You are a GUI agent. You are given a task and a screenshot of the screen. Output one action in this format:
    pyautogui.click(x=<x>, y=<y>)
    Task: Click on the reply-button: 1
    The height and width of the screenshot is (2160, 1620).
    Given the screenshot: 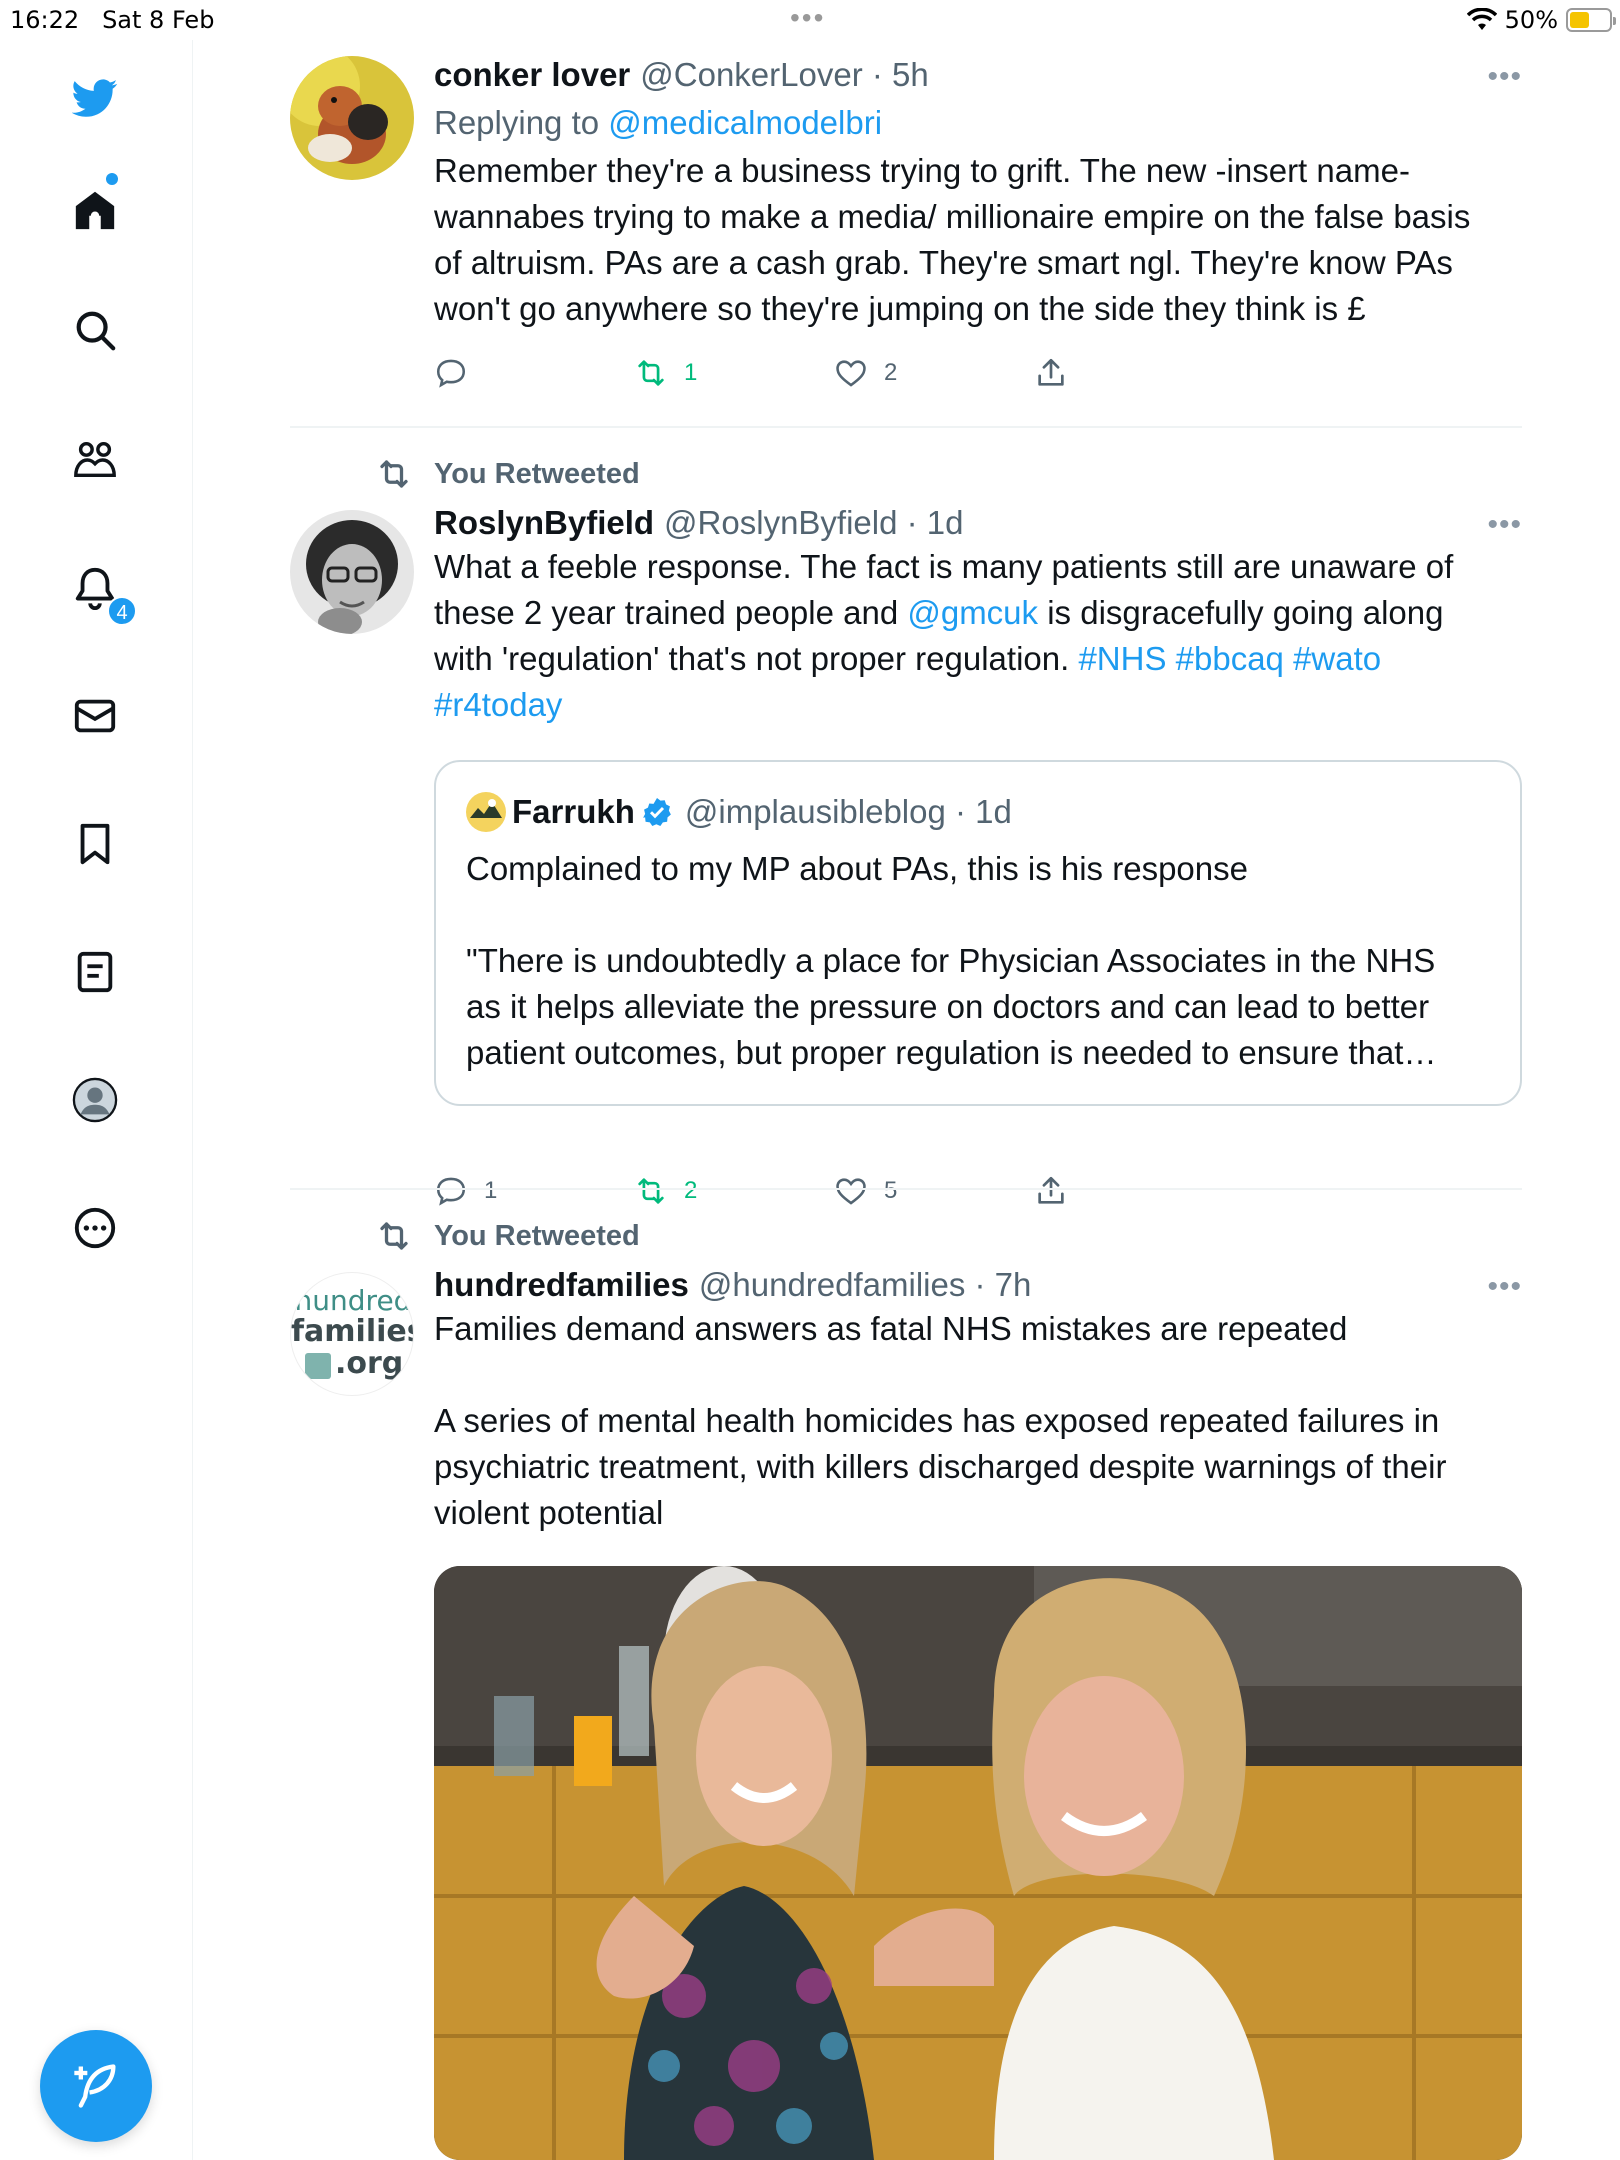 What is the action you would take?
    pyautogui.click(x=465, y=1191)
    